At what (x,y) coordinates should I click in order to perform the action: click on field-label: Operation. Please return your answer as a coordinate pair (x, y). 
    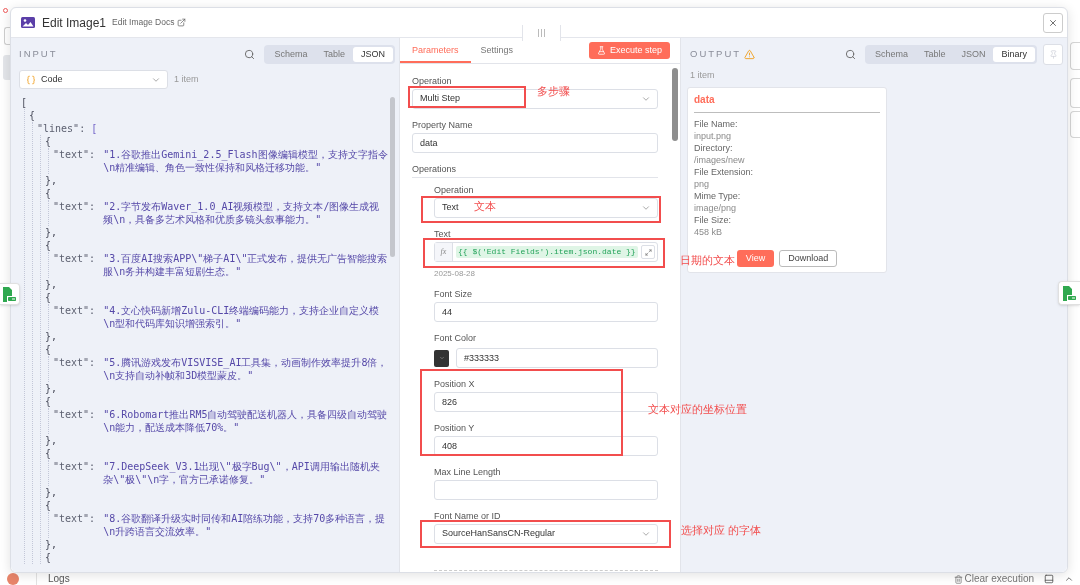
    Looking at the image, I should click on (432, 81).